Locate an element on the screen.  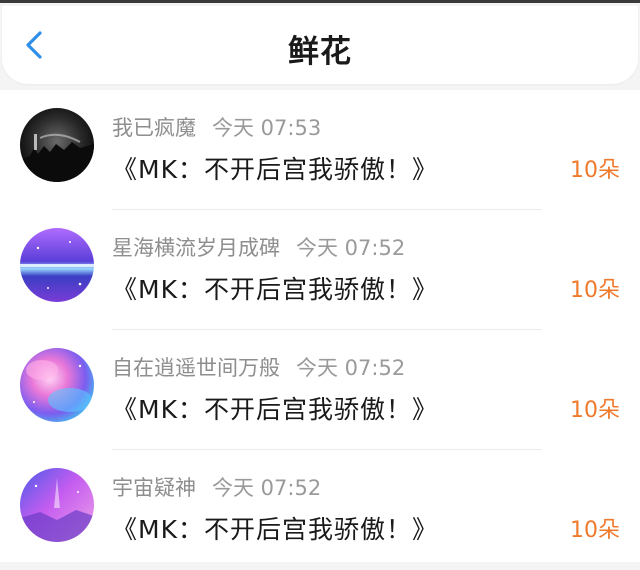
timestamp: 今天 07:53 is located at coordinates (267, 128).